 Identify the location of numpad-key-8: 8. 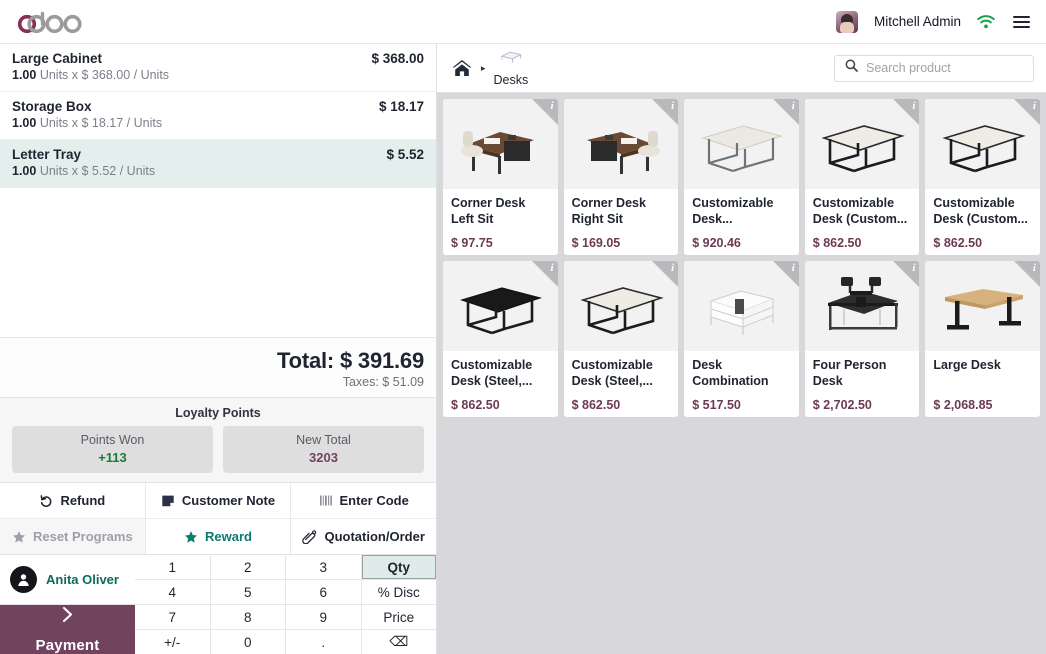
(247, 617).